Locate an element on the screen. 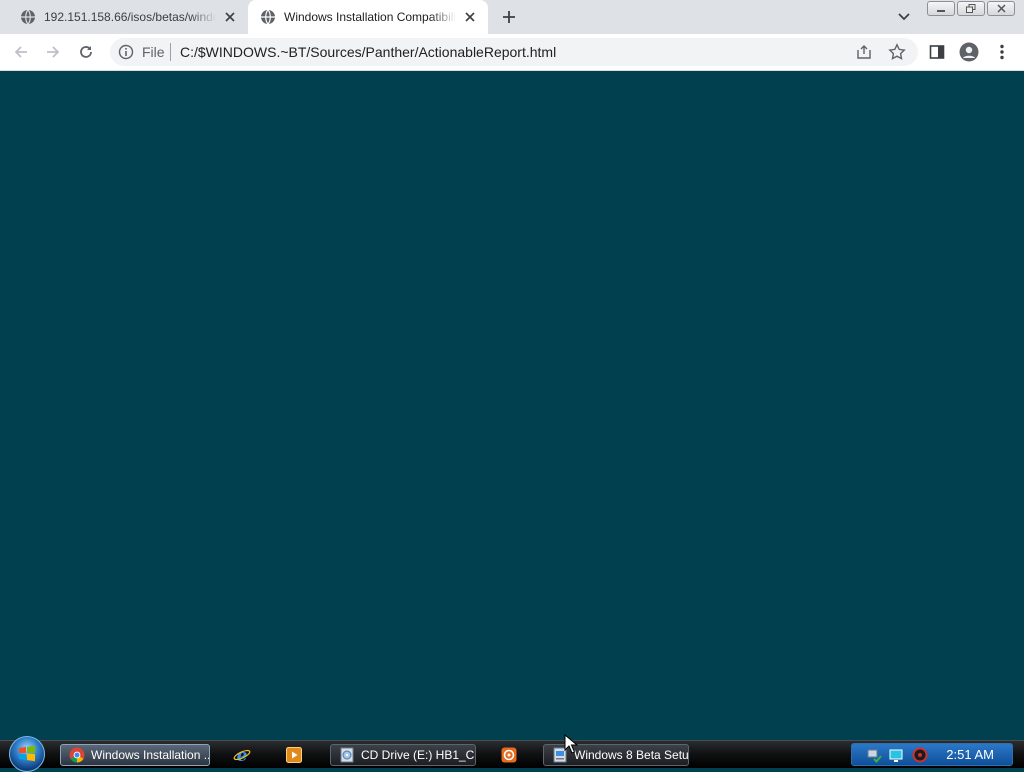 This screenshot has height=772, width=1024. star-icon is located at coordinates (897, 52).